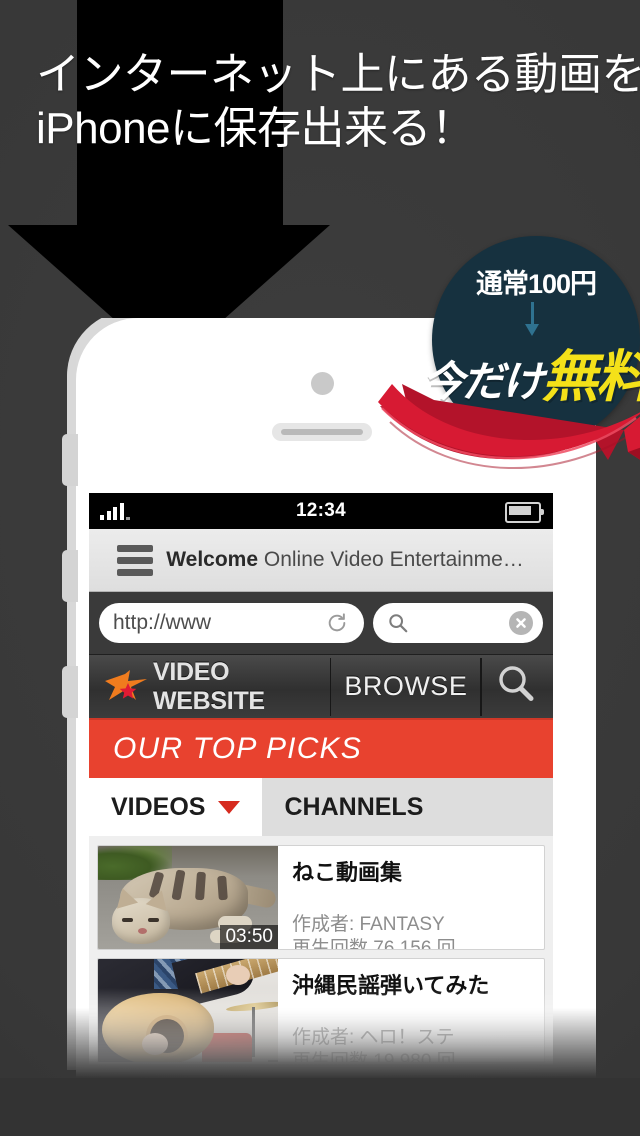  I want to click on url-value: http://www, so click(162, 622).